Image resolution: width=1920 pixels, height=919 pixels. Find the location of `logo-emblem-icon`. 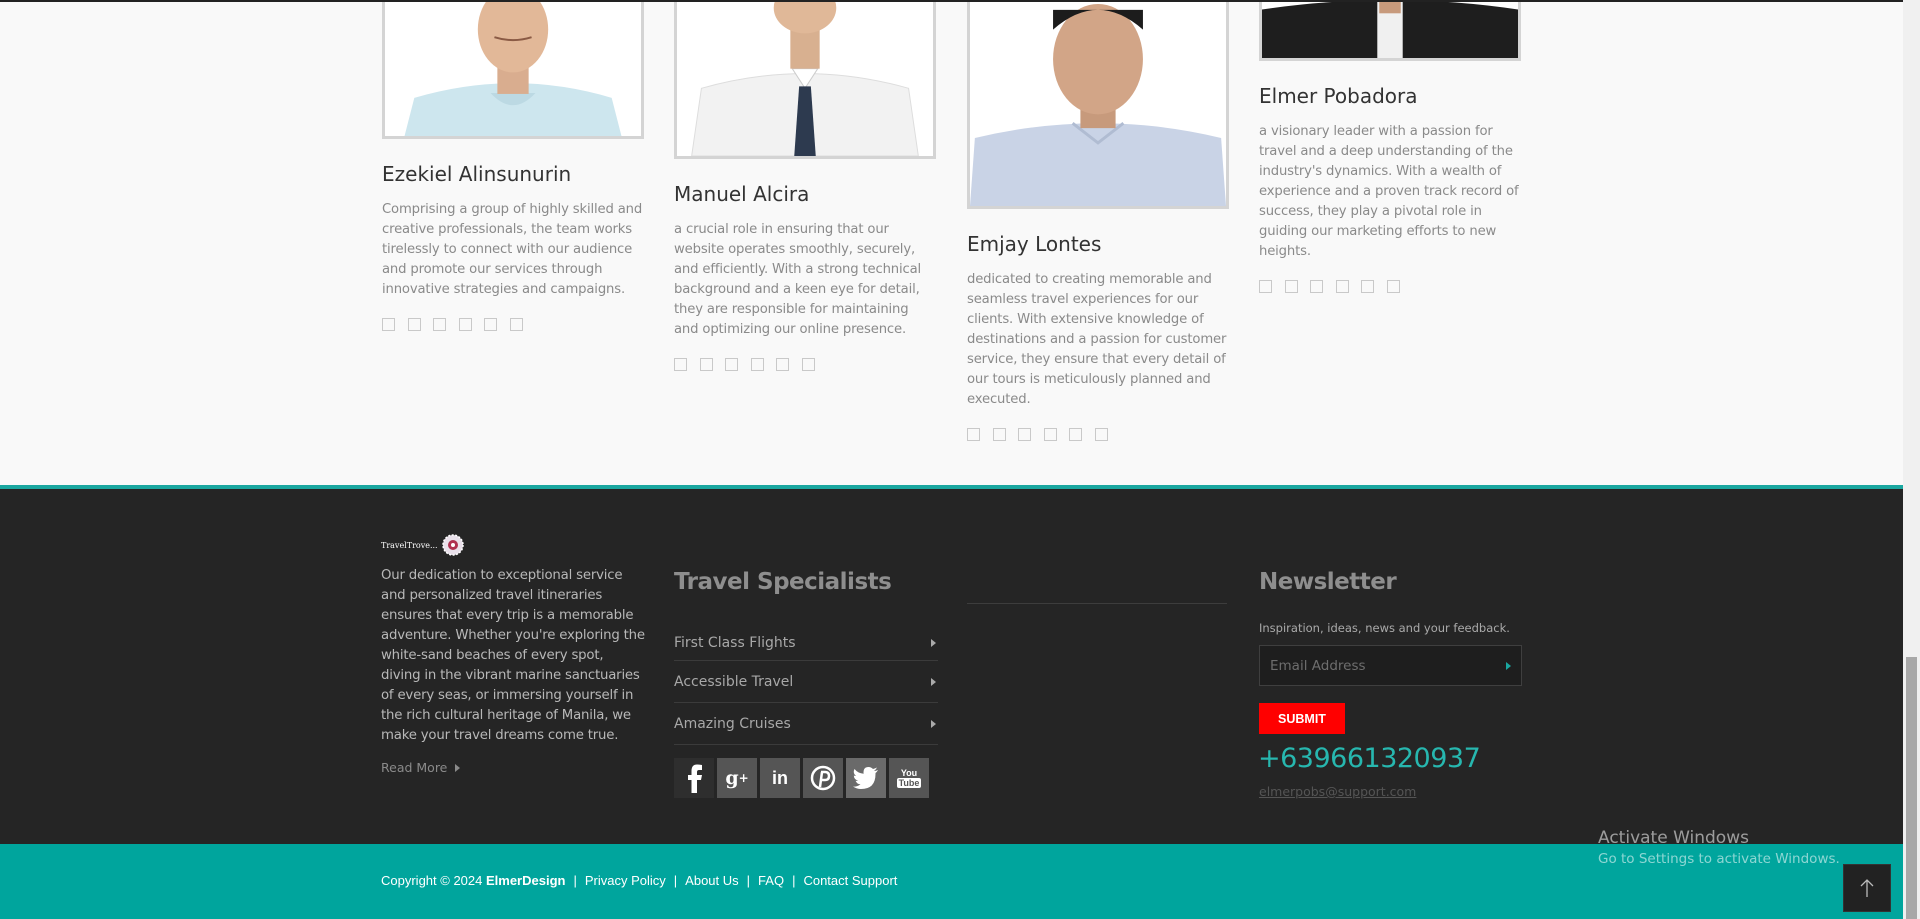

logo-emblem-icon is located at coordinates (452, 545).